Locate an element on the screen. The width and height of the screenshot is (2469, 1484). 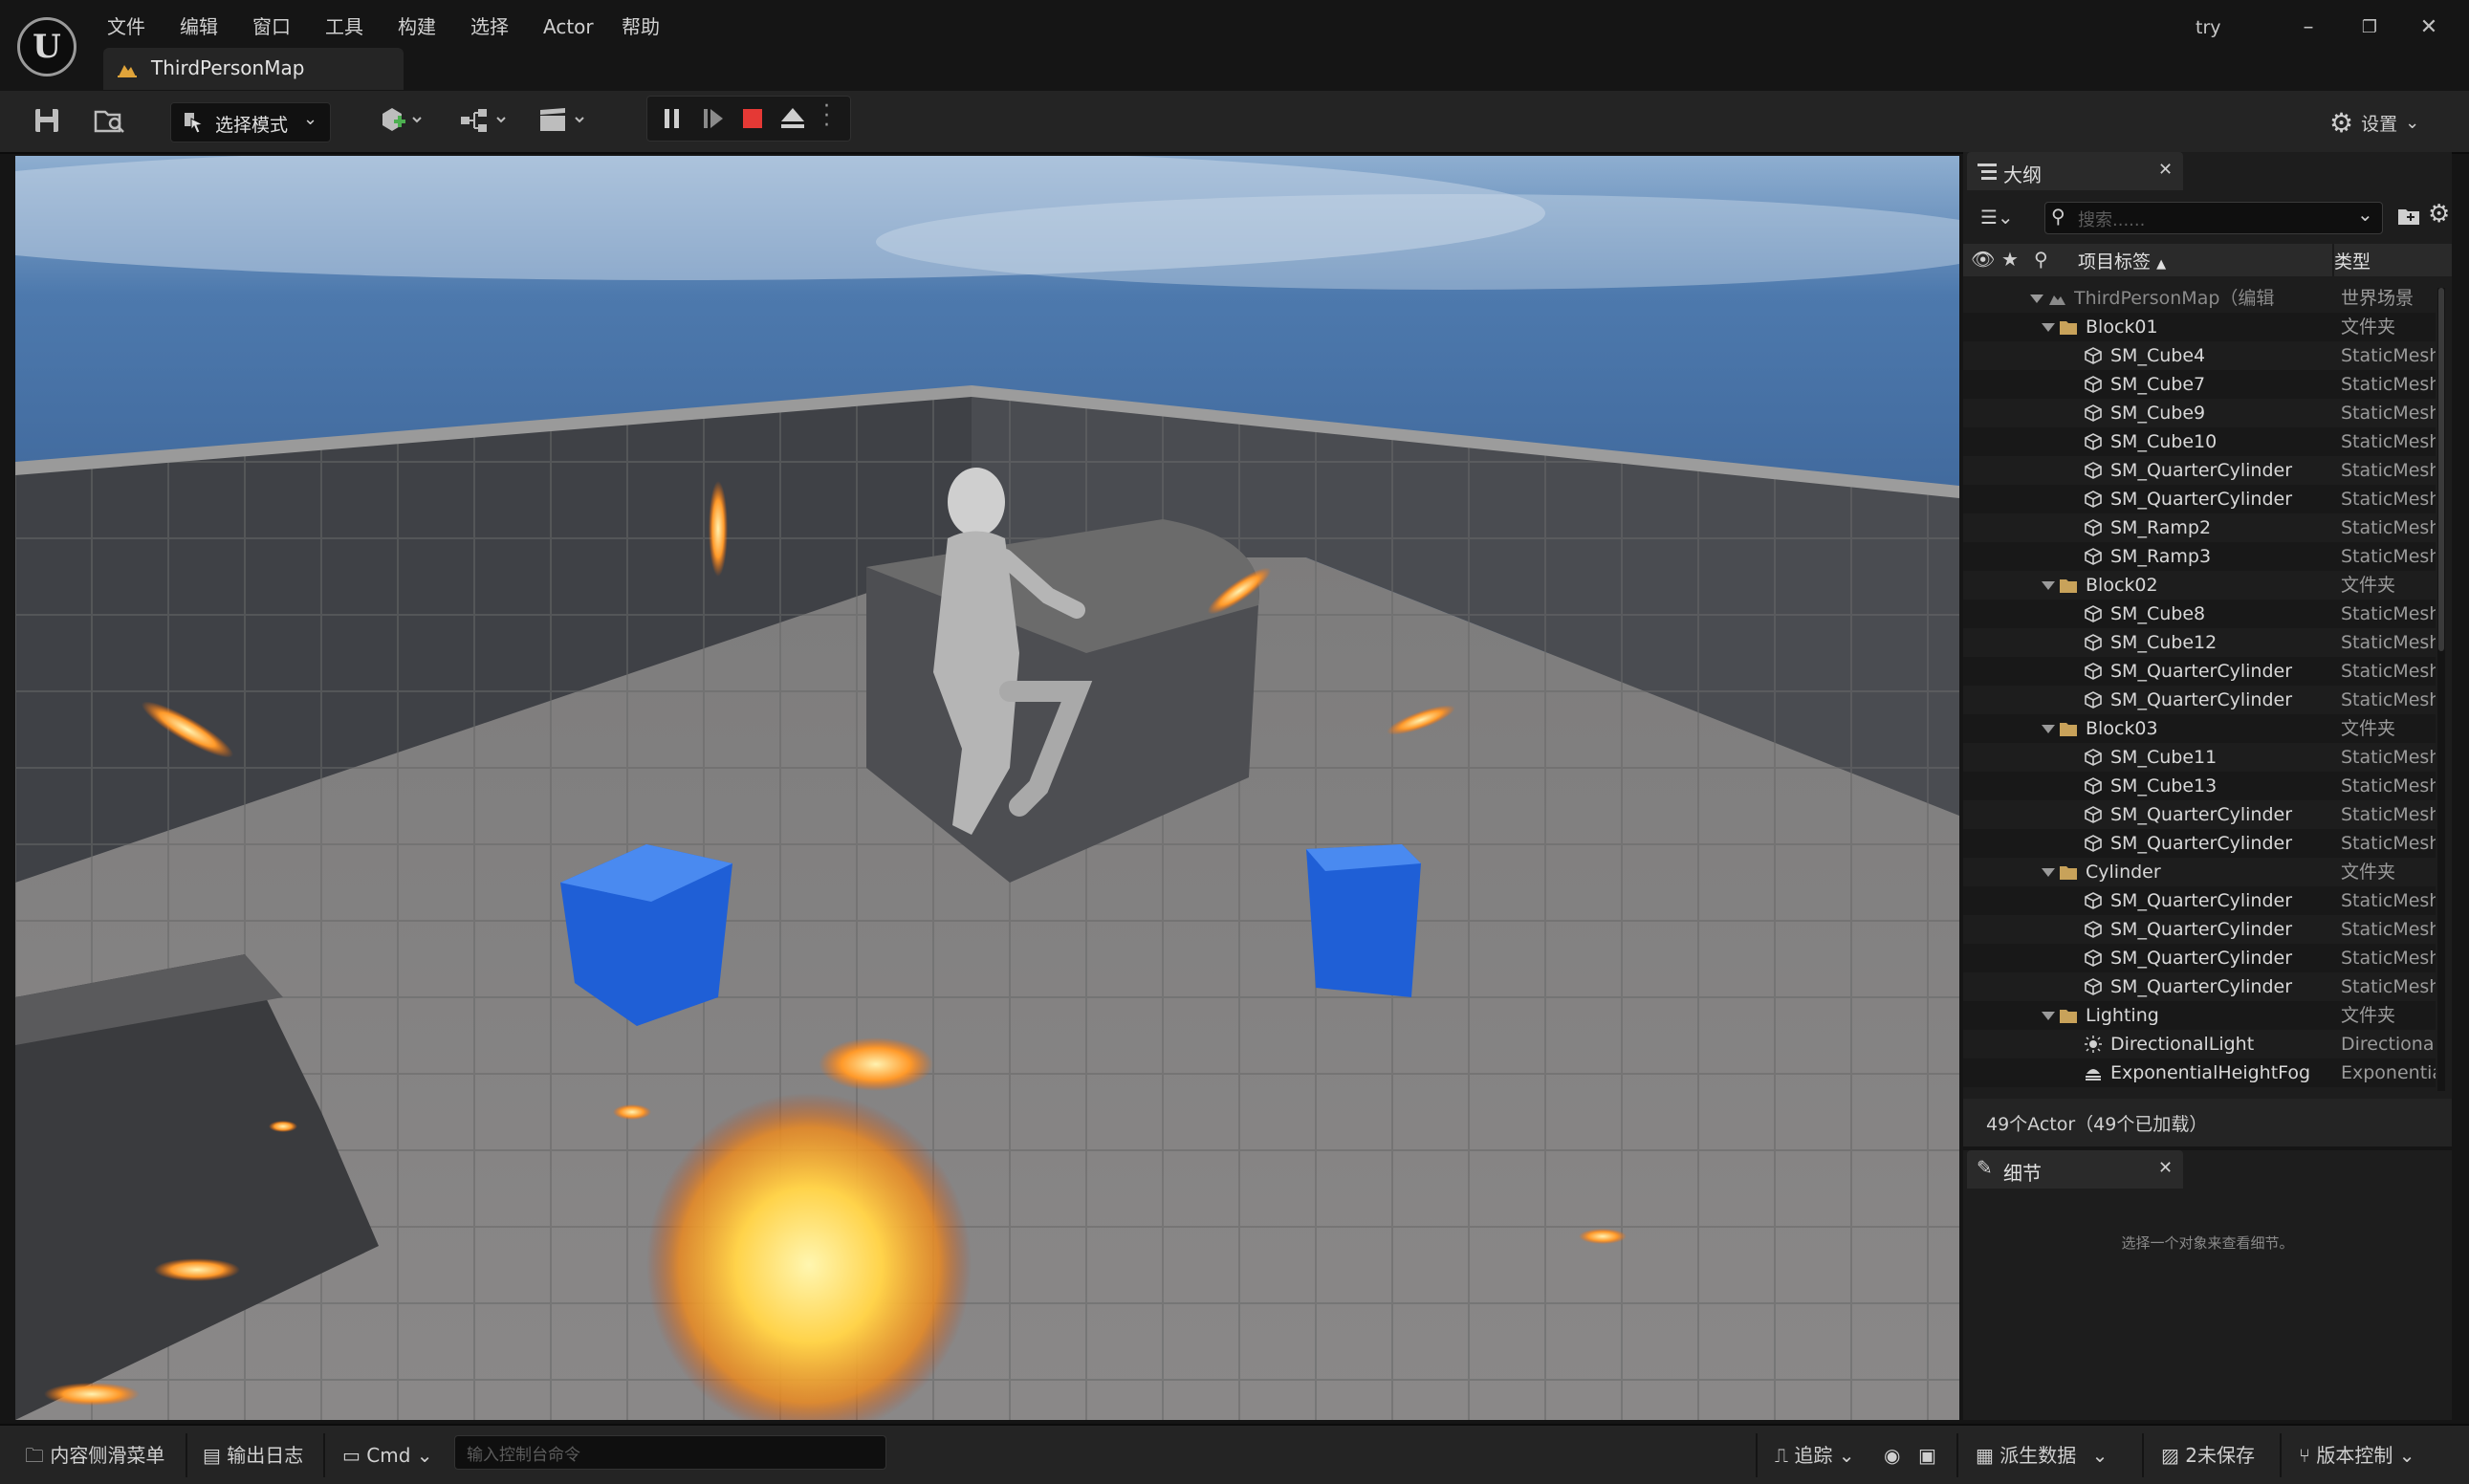
menu-actor: Actor is located at coordinates (568, 27).